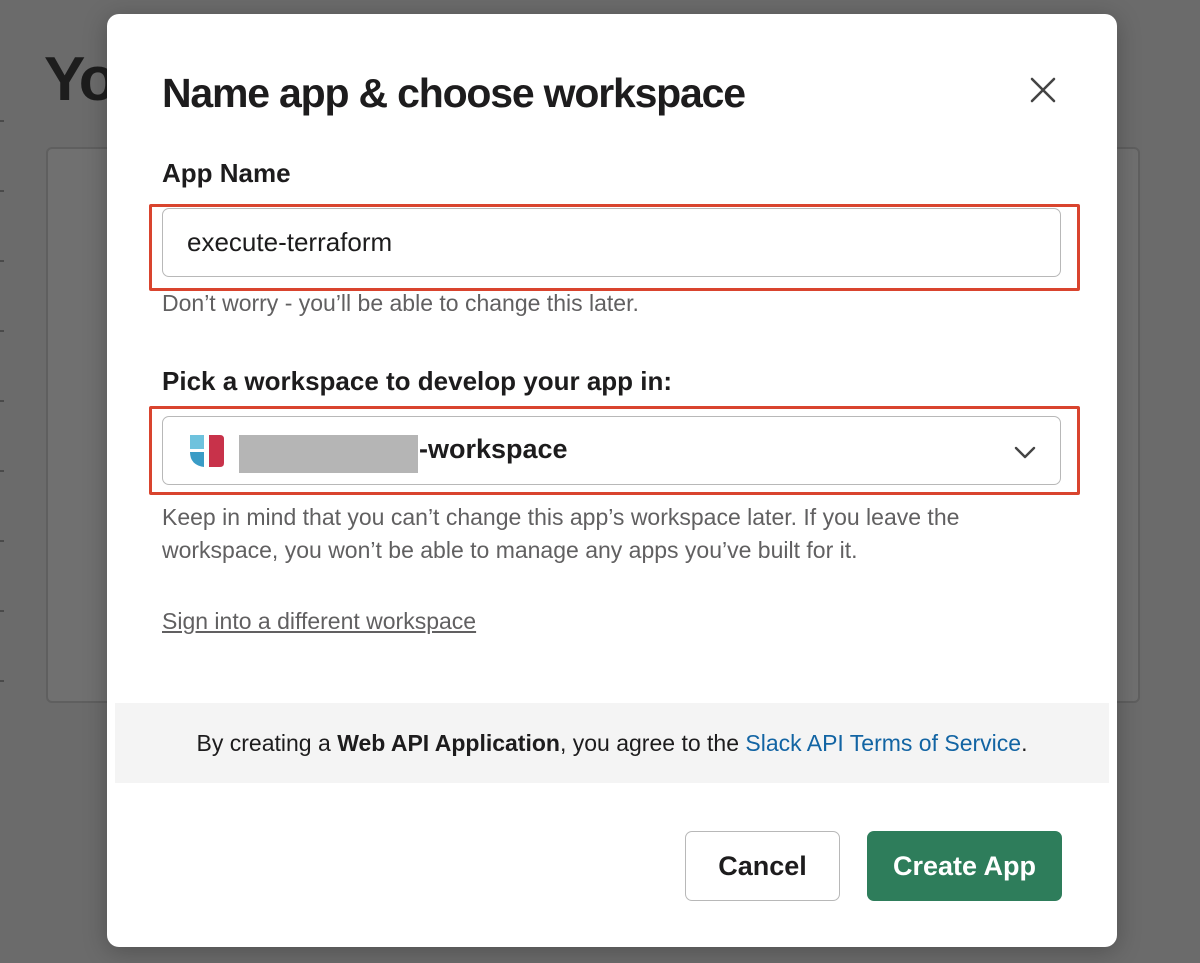 This screenshot has width=1200, height=963. What do you see at coordinates (80, 79) in the screenshot?
I see `background-heading: Yo` at bounding box center [80, 79].